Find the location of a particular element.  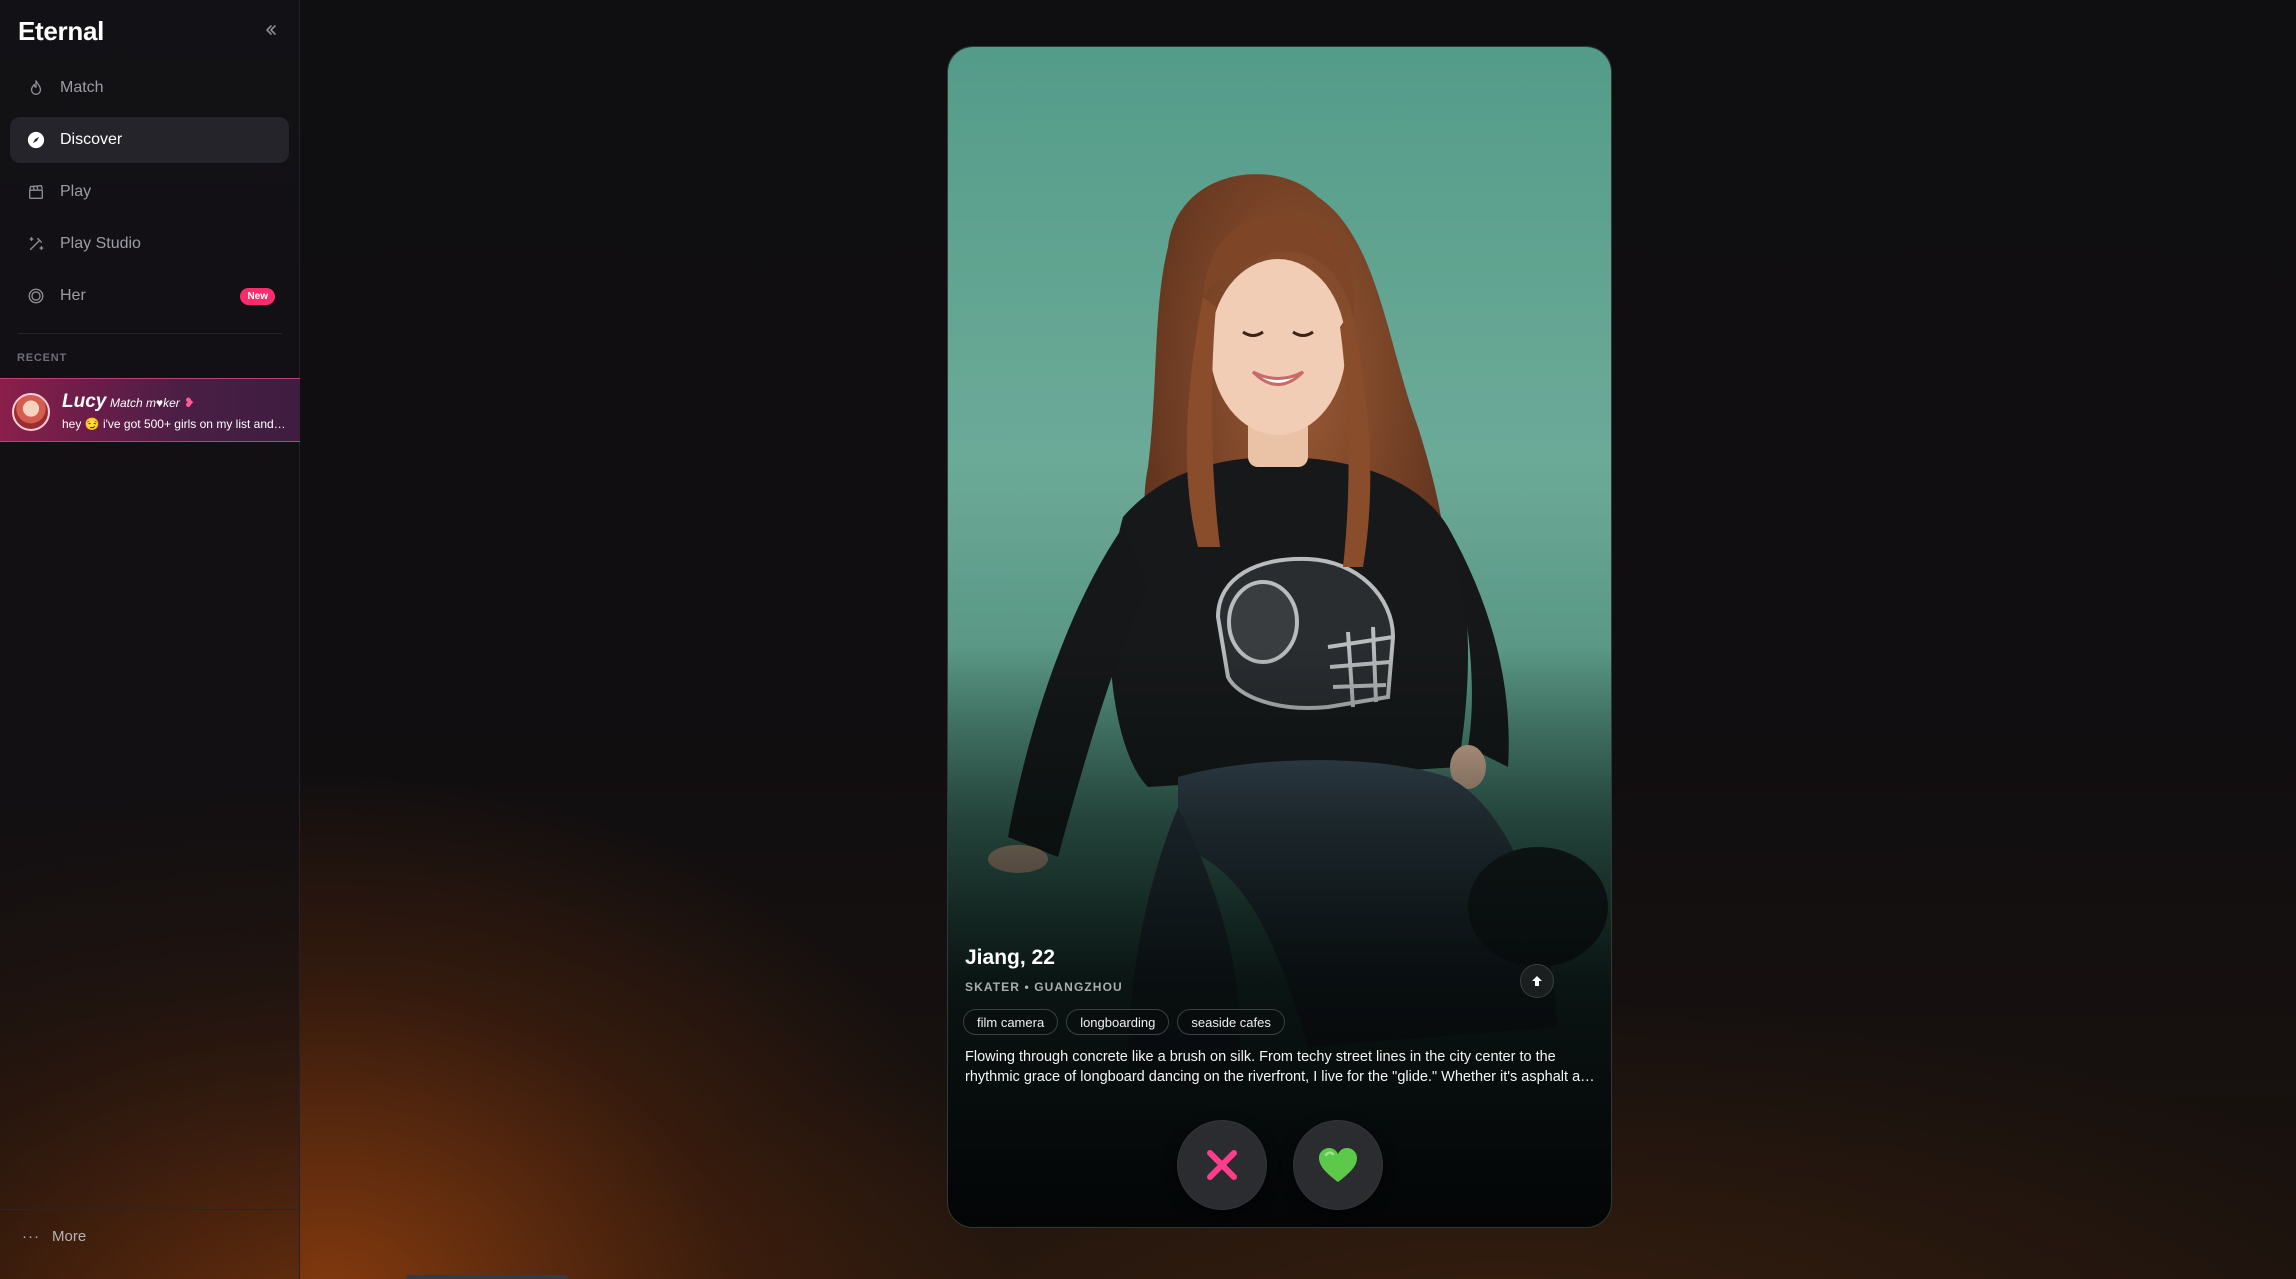

collapse-sidebar-button is located at coordinates (271, 31).